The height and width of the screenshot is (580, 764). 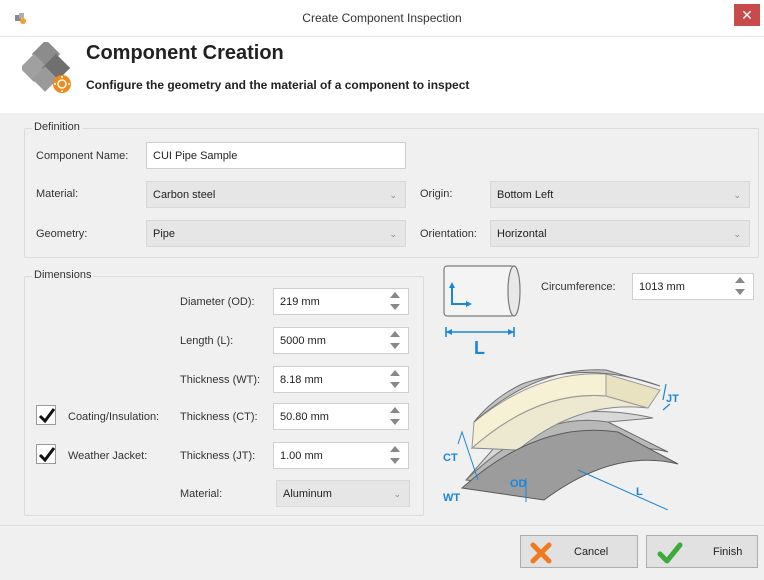 I want to click on origin-select: Bottom Left ⌄, so click(x=620, y=194).